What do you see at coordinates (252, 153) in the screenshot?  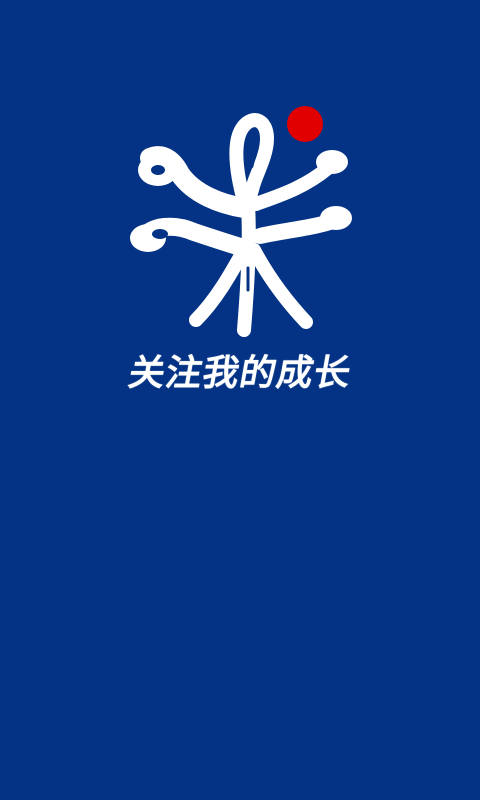 I see `logo-stroke-top-inner` at bounding box center [252, 153].